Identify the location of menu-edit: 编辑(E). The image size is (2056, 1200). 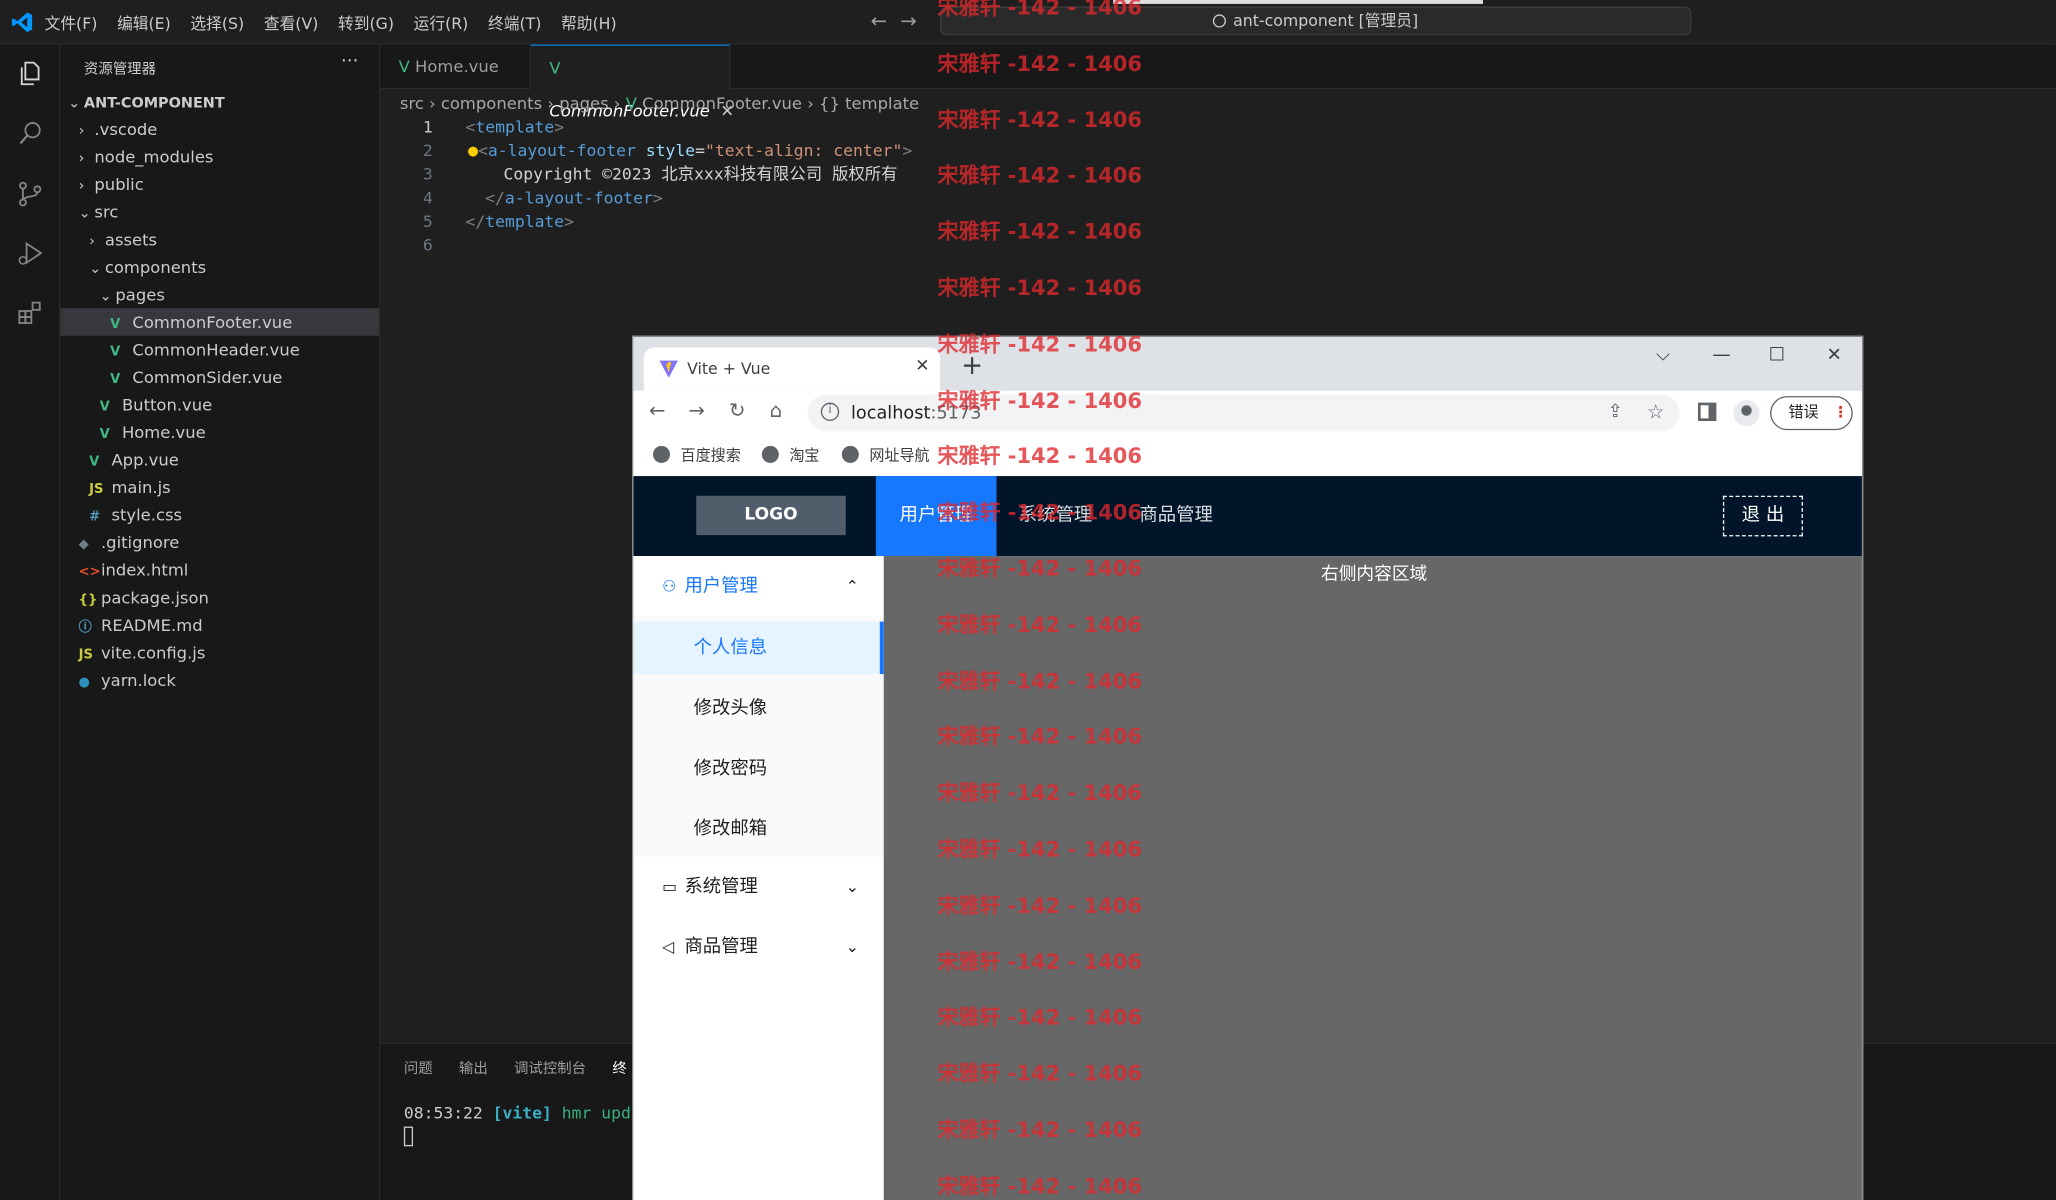
(144, 23).